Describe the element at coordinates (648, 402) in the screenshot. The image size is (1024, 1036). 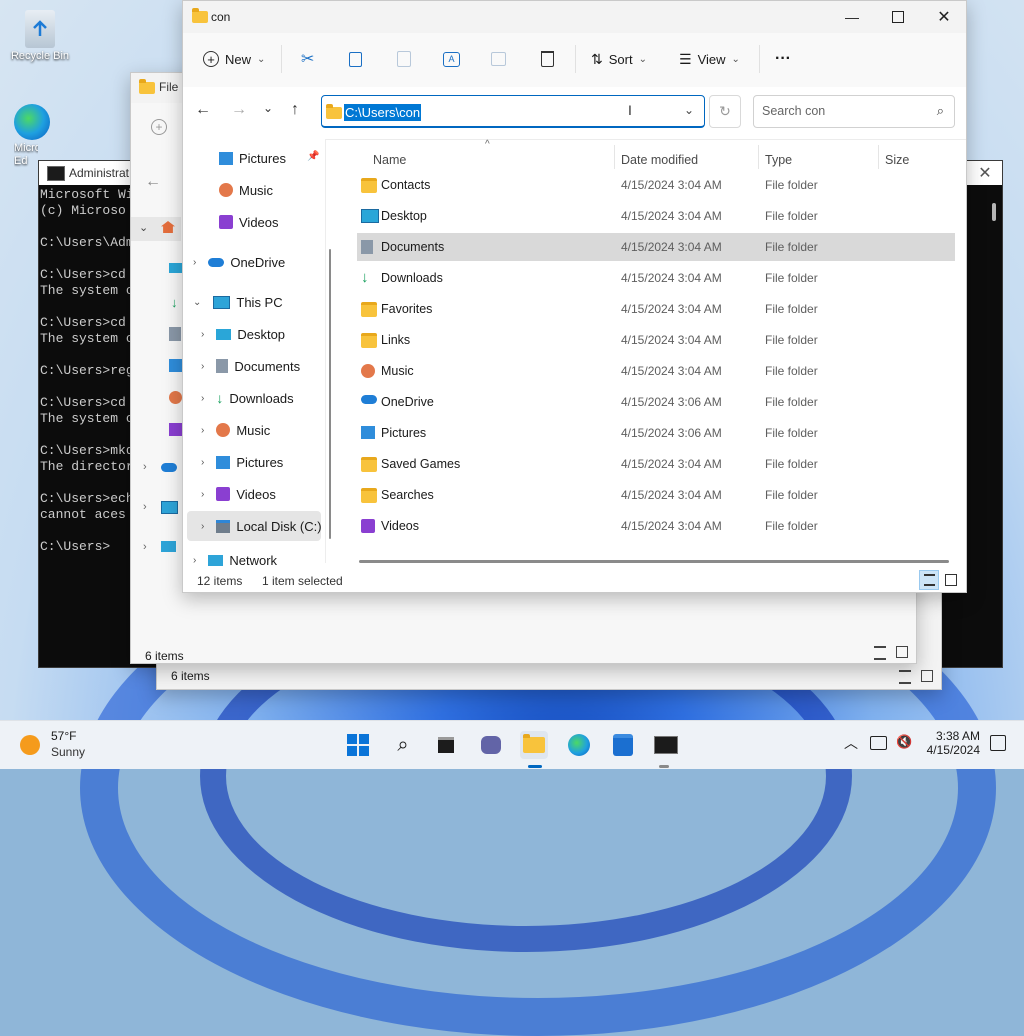
I see `file-row: OneDrive 4/15/2024 3:06 AM File folder` at that location.